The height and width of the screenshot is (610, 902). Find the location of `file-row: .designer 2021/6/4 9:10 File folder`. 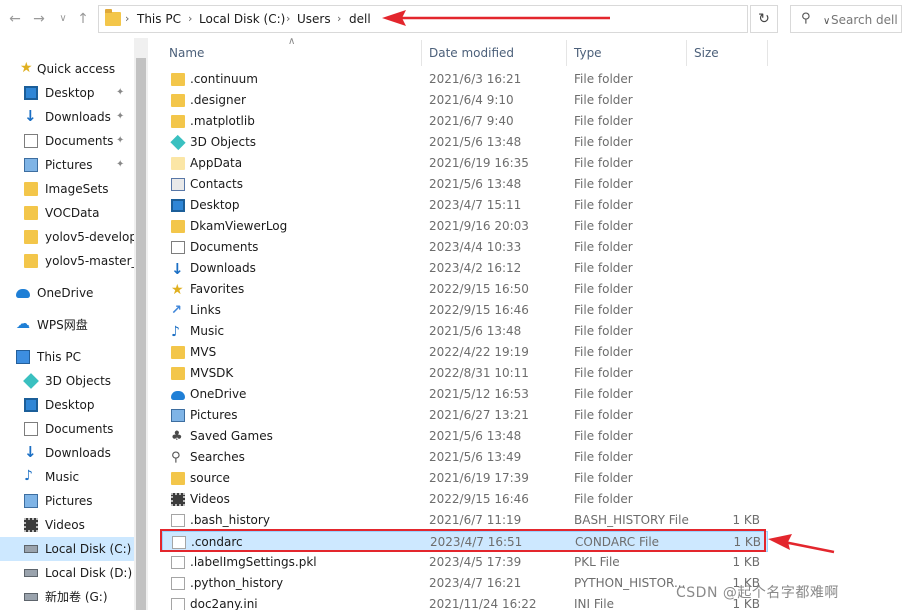

file-row: .designer 2021/6/4 9:10 File folder is located at coordinates (465, 100).